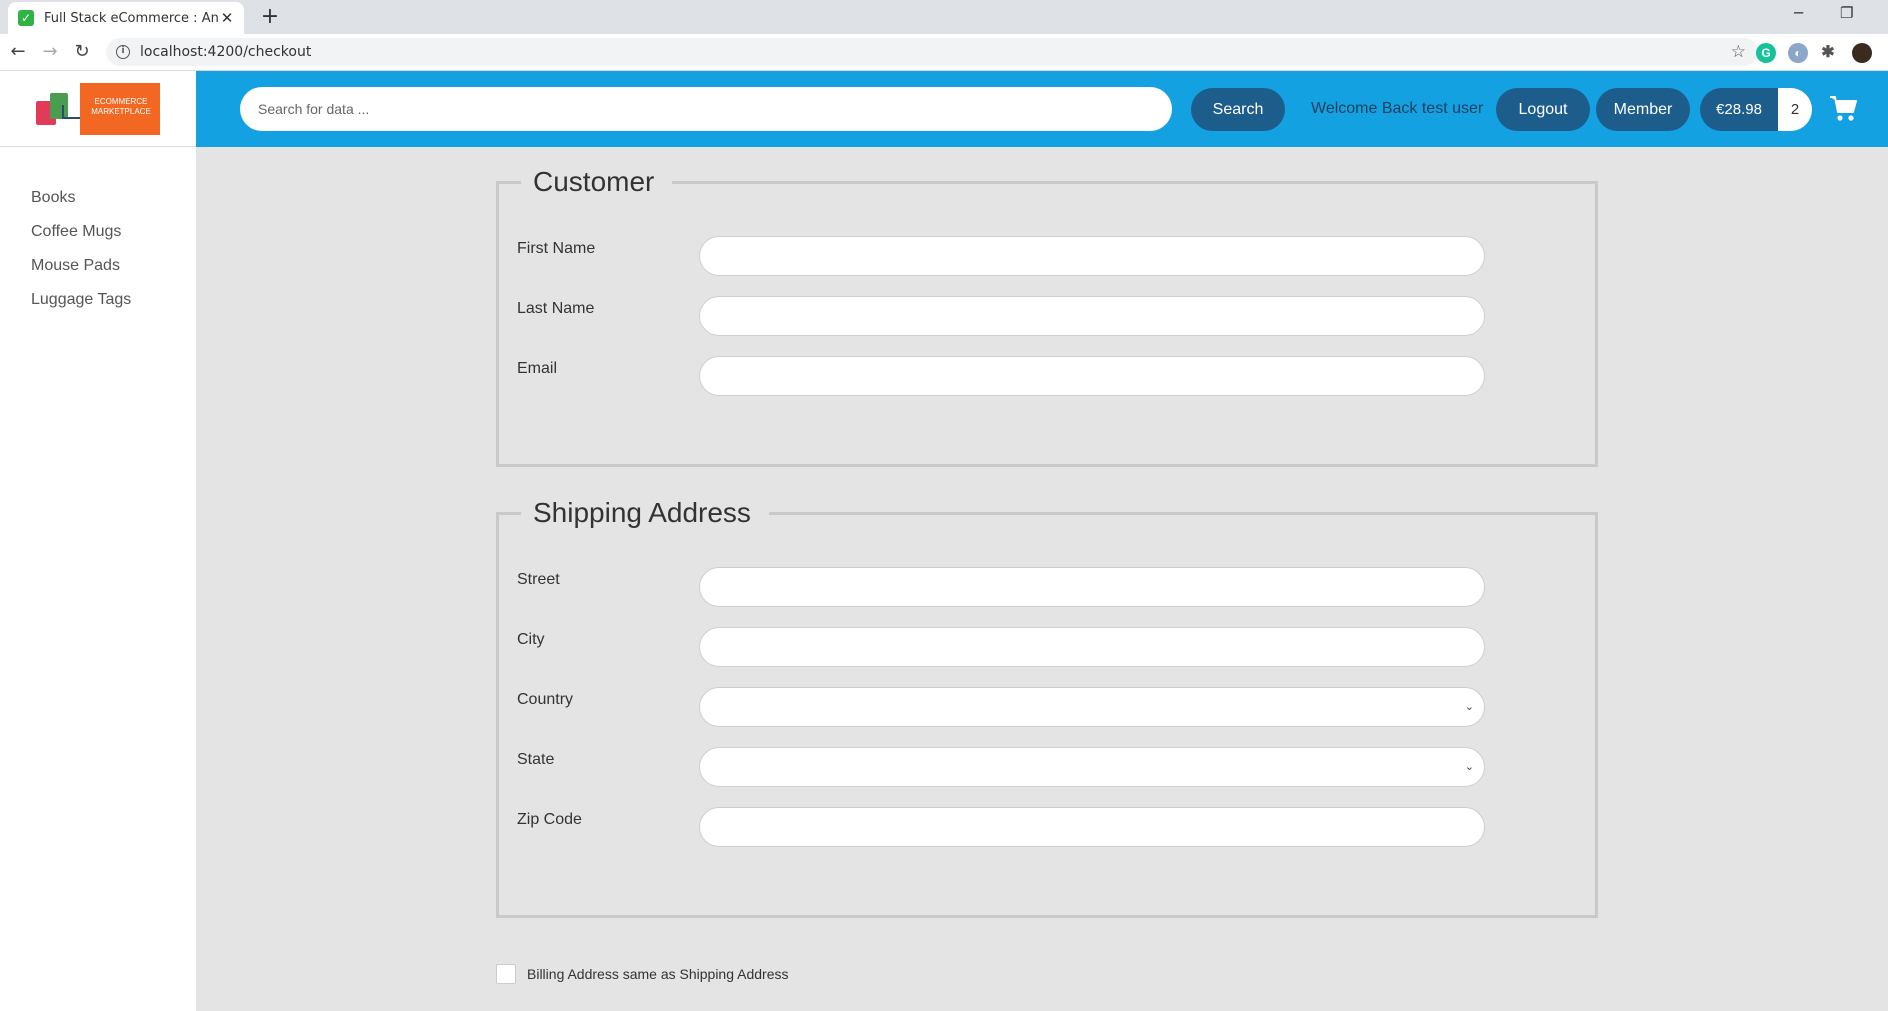 The height and width of the screenshot is (1011, 1888). I want to click on checkbox-favicon-icon: ✓, so click(26, 18).